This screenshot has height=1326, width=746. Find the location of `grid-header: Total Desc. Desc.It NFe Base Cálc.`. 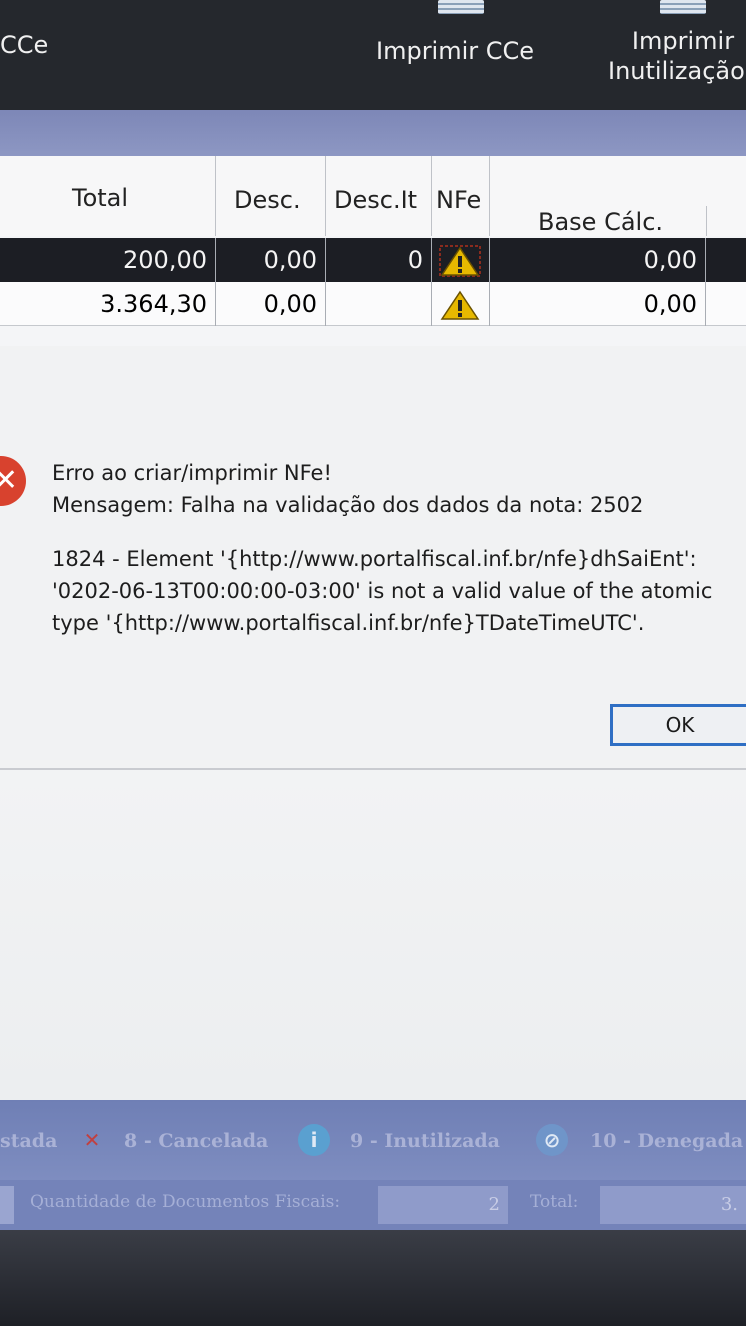

grid-header: Total Desc. Desc.It NFe Base Cálc. is located at coordinates (373, 196).